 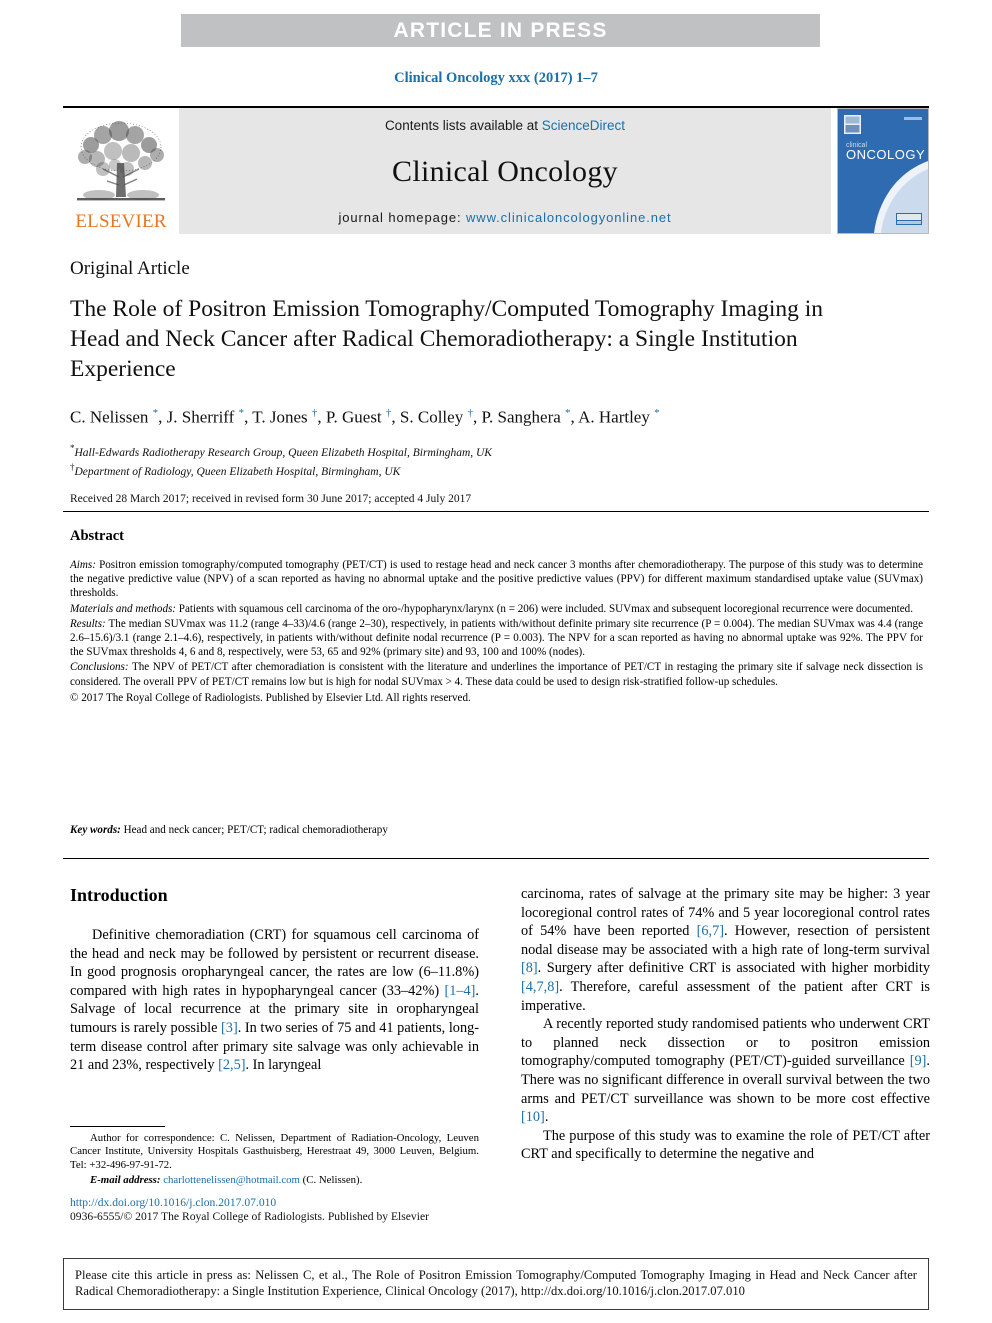 What do you see at coordinates (231, 1065) in the screenshot?
I see `citation-ref-2-5: [2,5]` at bounding box center [231, 1065].